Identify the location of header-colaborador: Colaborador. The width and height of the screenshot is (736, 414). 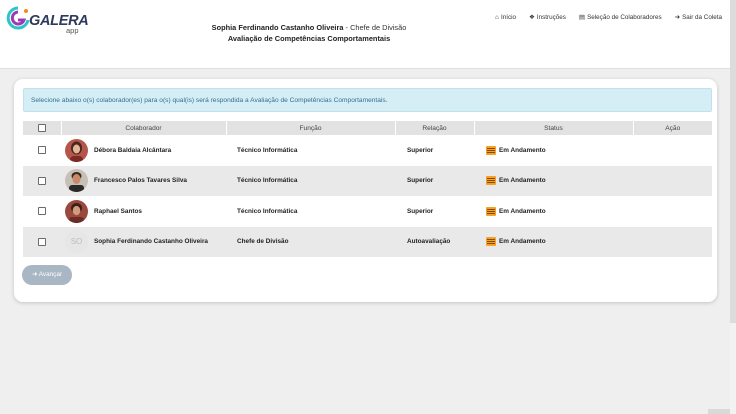
(143, 128).